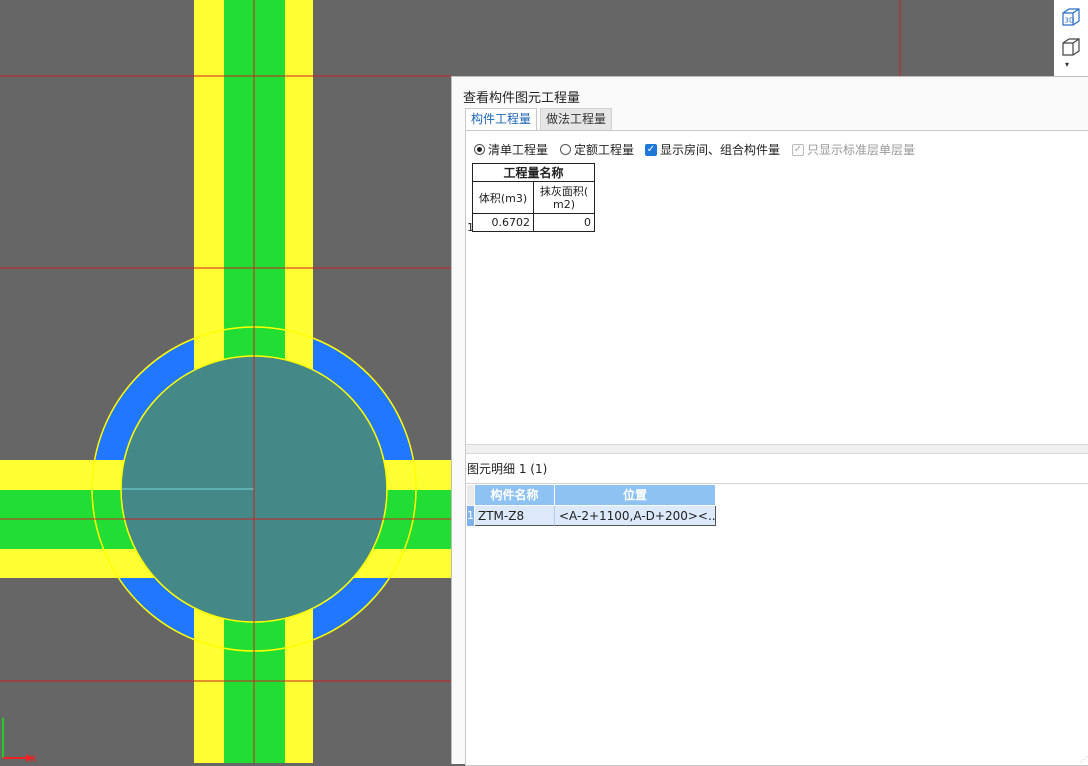 The width and height of the screenshot is (1088, 766). I want to click on view-dropdown-icon: ▾, so click(1067, 64).